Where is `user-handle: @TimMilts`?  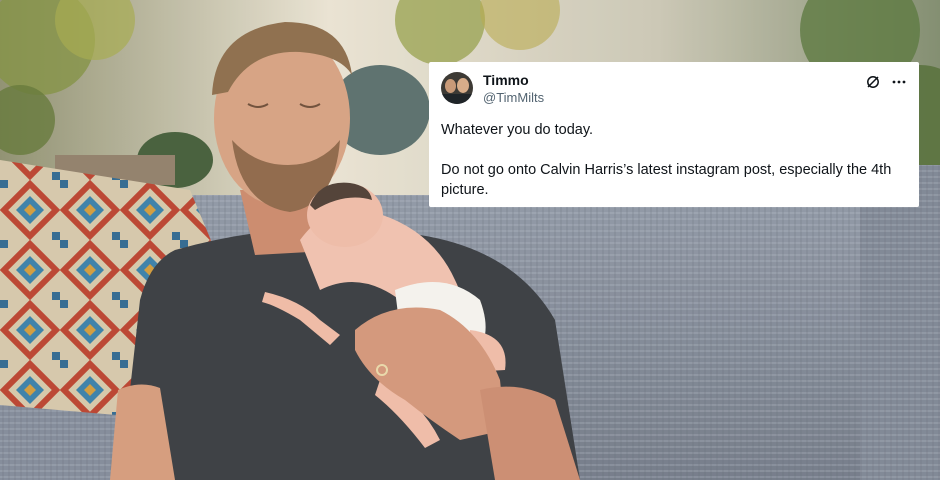 user-handle: @TimMilts is located at coordinates (513, 97).